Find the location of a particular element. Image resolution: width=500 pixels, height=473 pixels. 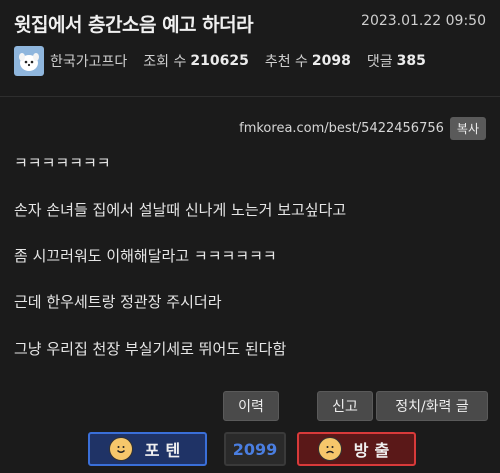

views-count: 210625 is located at coordinates (219, 61).